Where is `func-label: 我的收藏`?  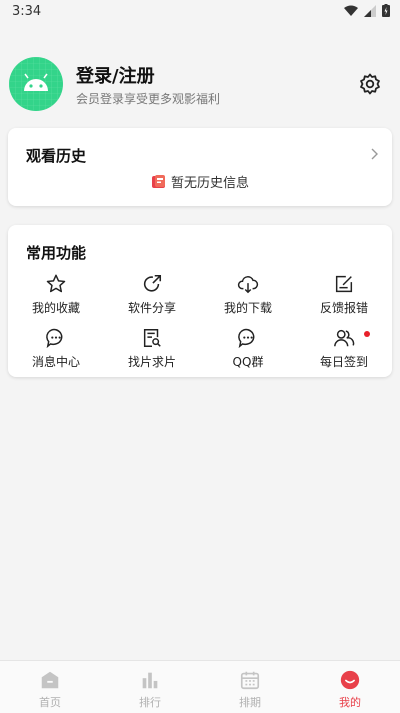
func-label: 我的收藏 is located at coordinates (55, 308).